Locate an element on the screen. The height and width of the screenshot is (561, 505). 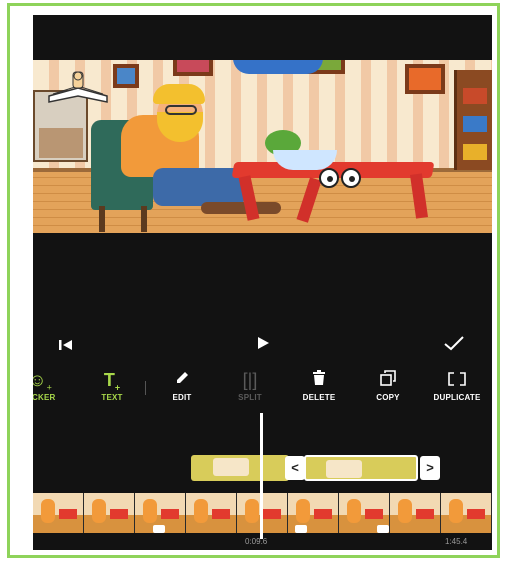
sticker-clip is located at coordinates (240, 468).